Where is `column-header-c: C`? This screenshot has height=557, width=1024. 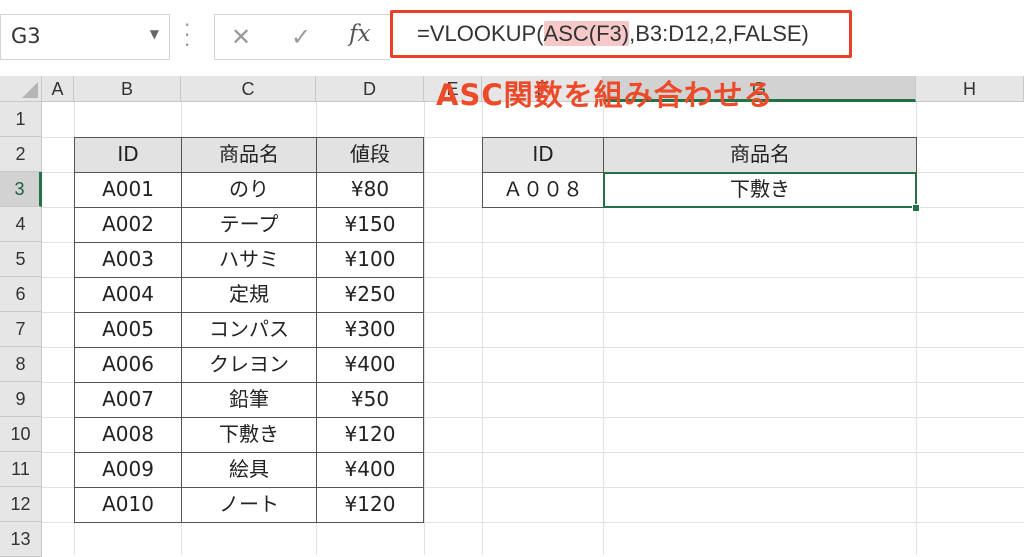
column-header-c: C is located at coordinates (248, 89).